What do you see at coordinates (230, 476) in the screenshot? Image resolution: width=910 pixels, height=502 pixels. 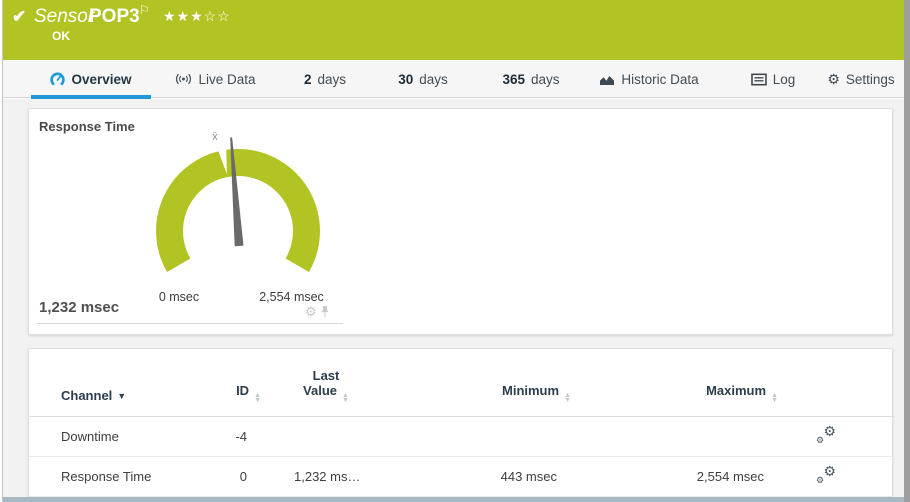 I see `id-cell: 0` at bounding box center [230, 476].